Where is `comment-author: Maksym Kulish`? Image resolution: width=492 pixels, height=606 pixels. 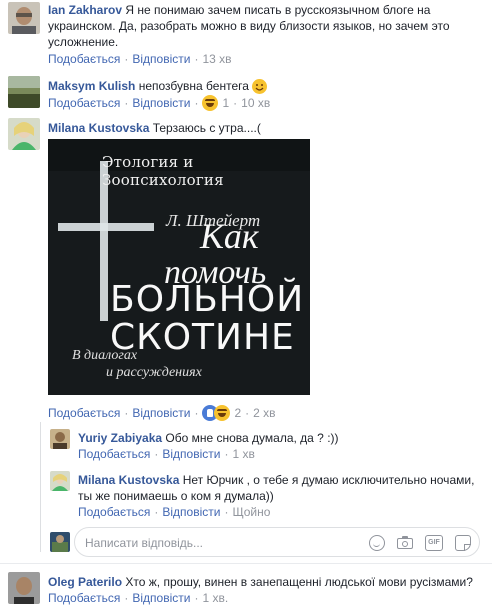
comment-author: Maksym Kulish is located at coordinates (91, 86).